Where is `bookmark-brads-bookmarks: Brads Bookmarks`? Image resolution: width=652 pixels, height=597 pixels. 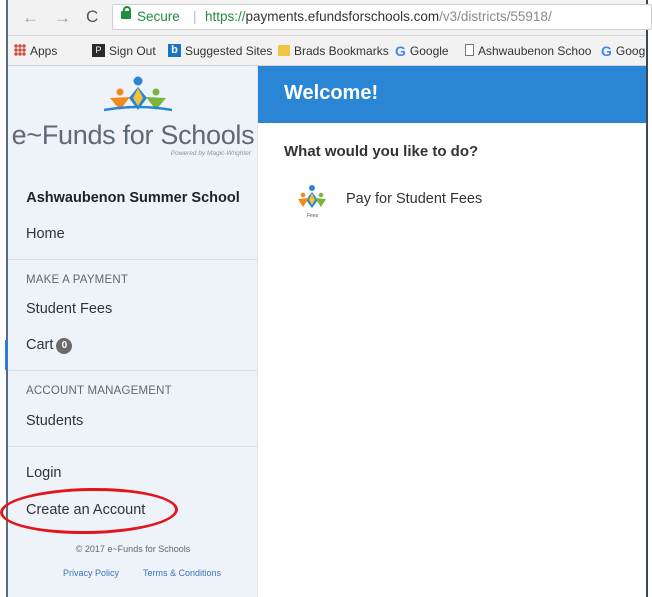
bookmark-brads-bookmarks: Brads Bookmarks is located at coordinates (333, 51).